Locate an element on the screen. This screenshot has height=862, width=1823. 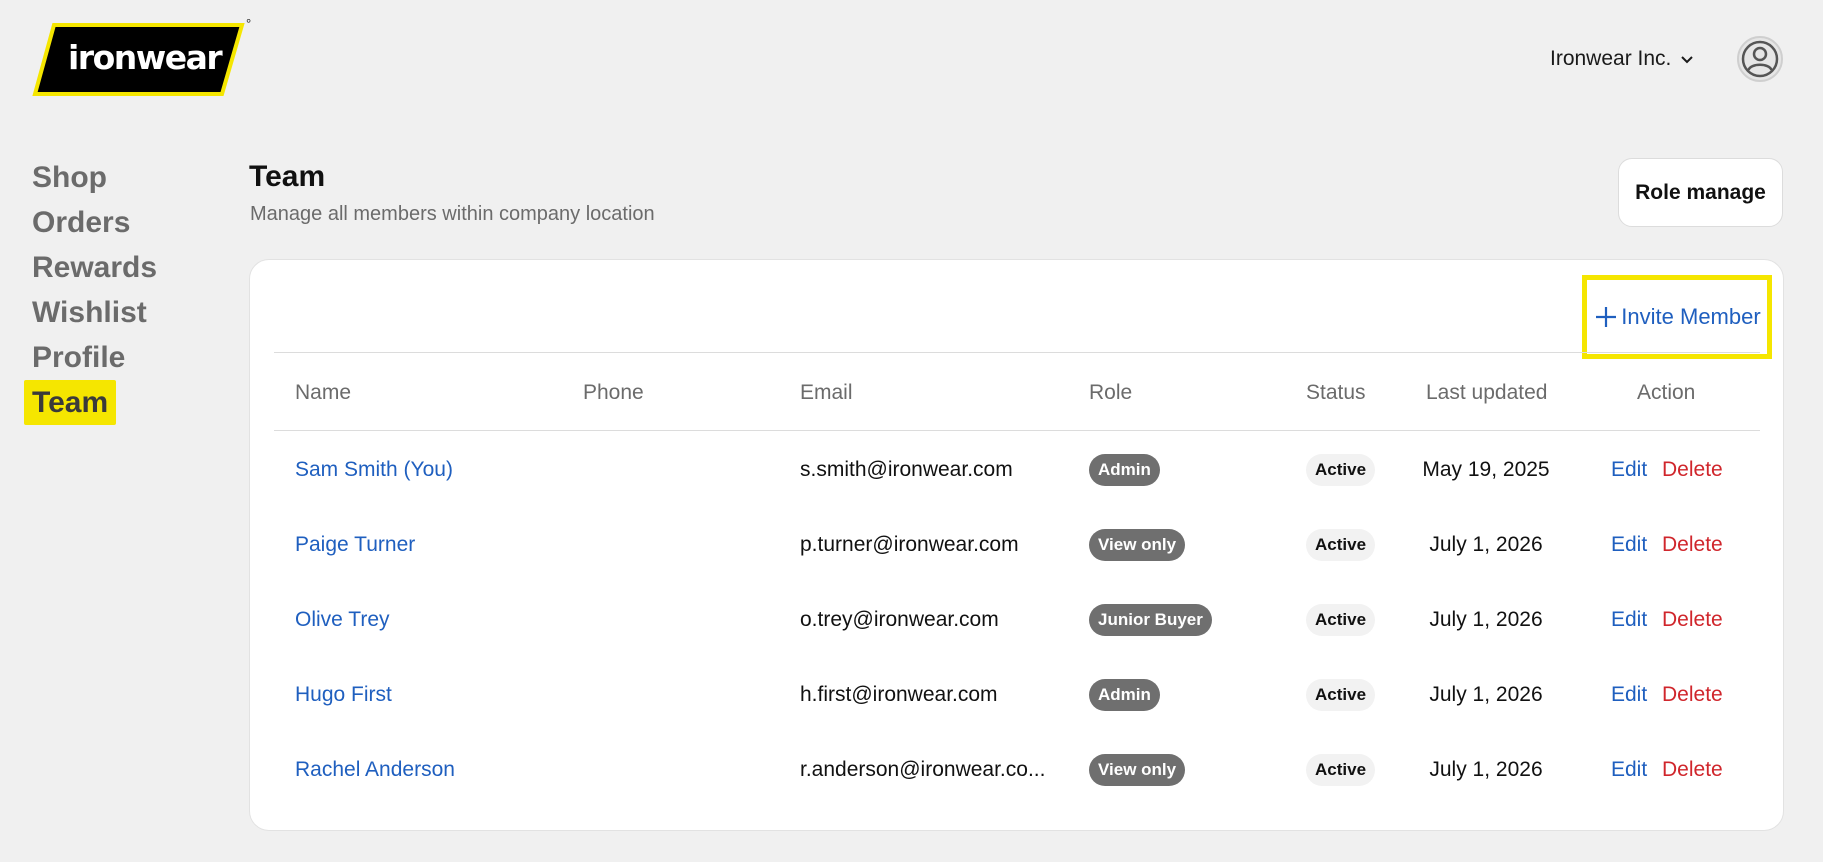
column-header-status: Status is located at coordinates (1336, 392).